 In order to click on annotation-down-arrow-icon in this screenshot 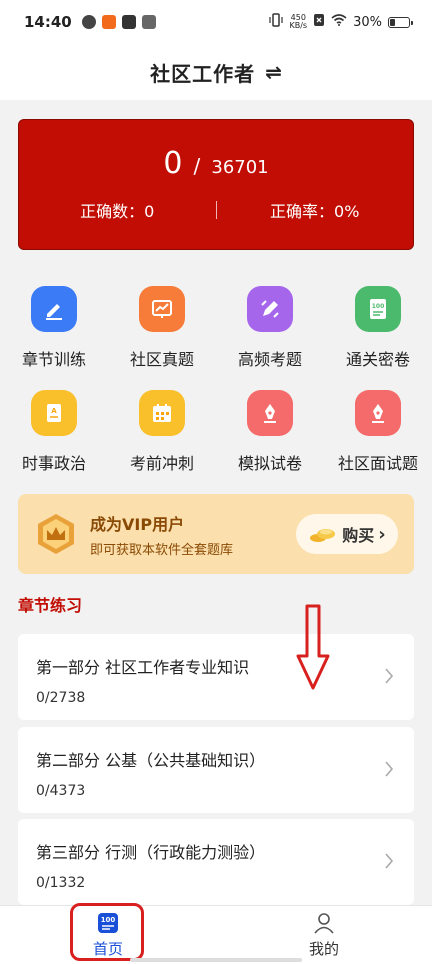, I will do `click(313, 647)`.